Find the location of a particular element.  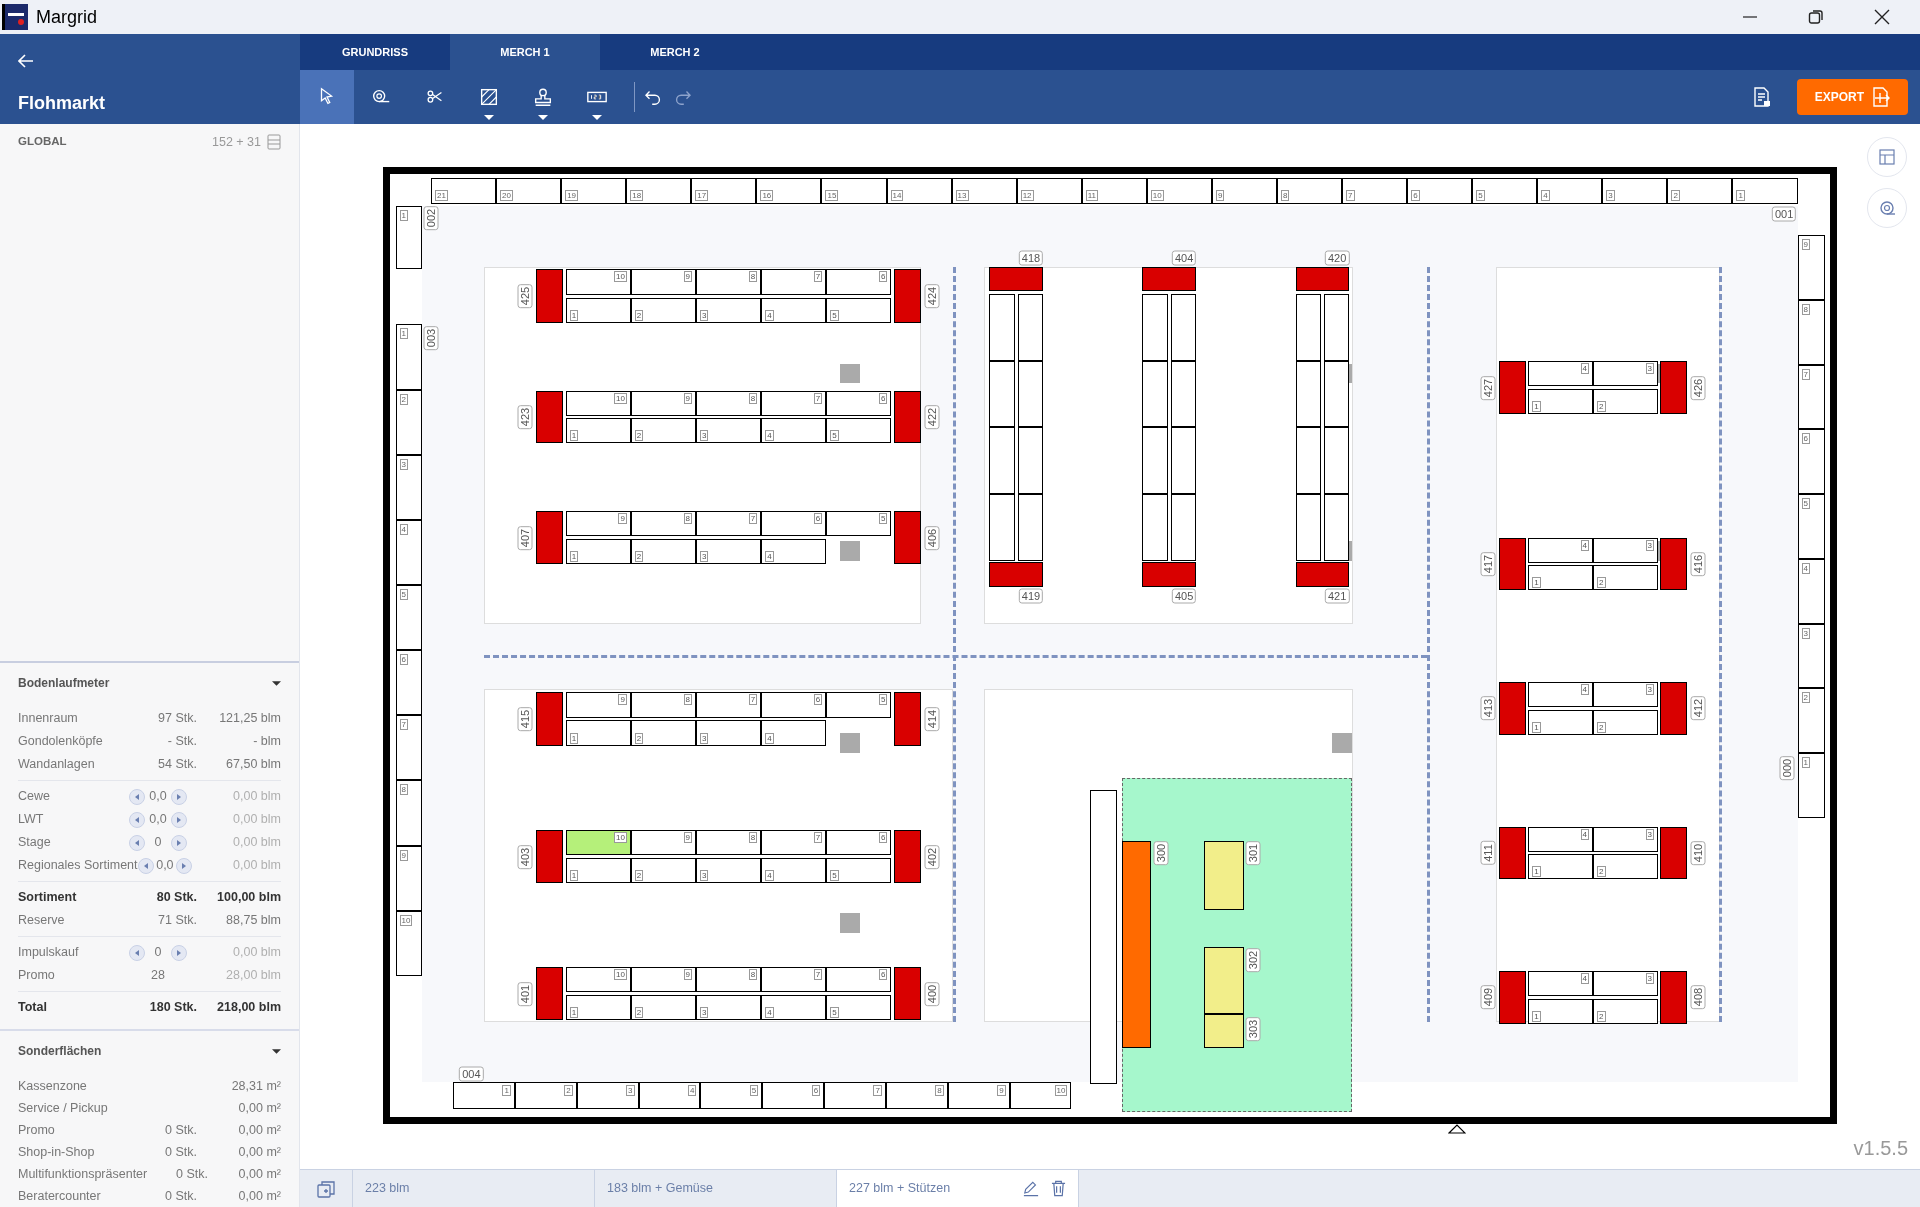

right-triangle-icon is located at coordinates (184, 865).